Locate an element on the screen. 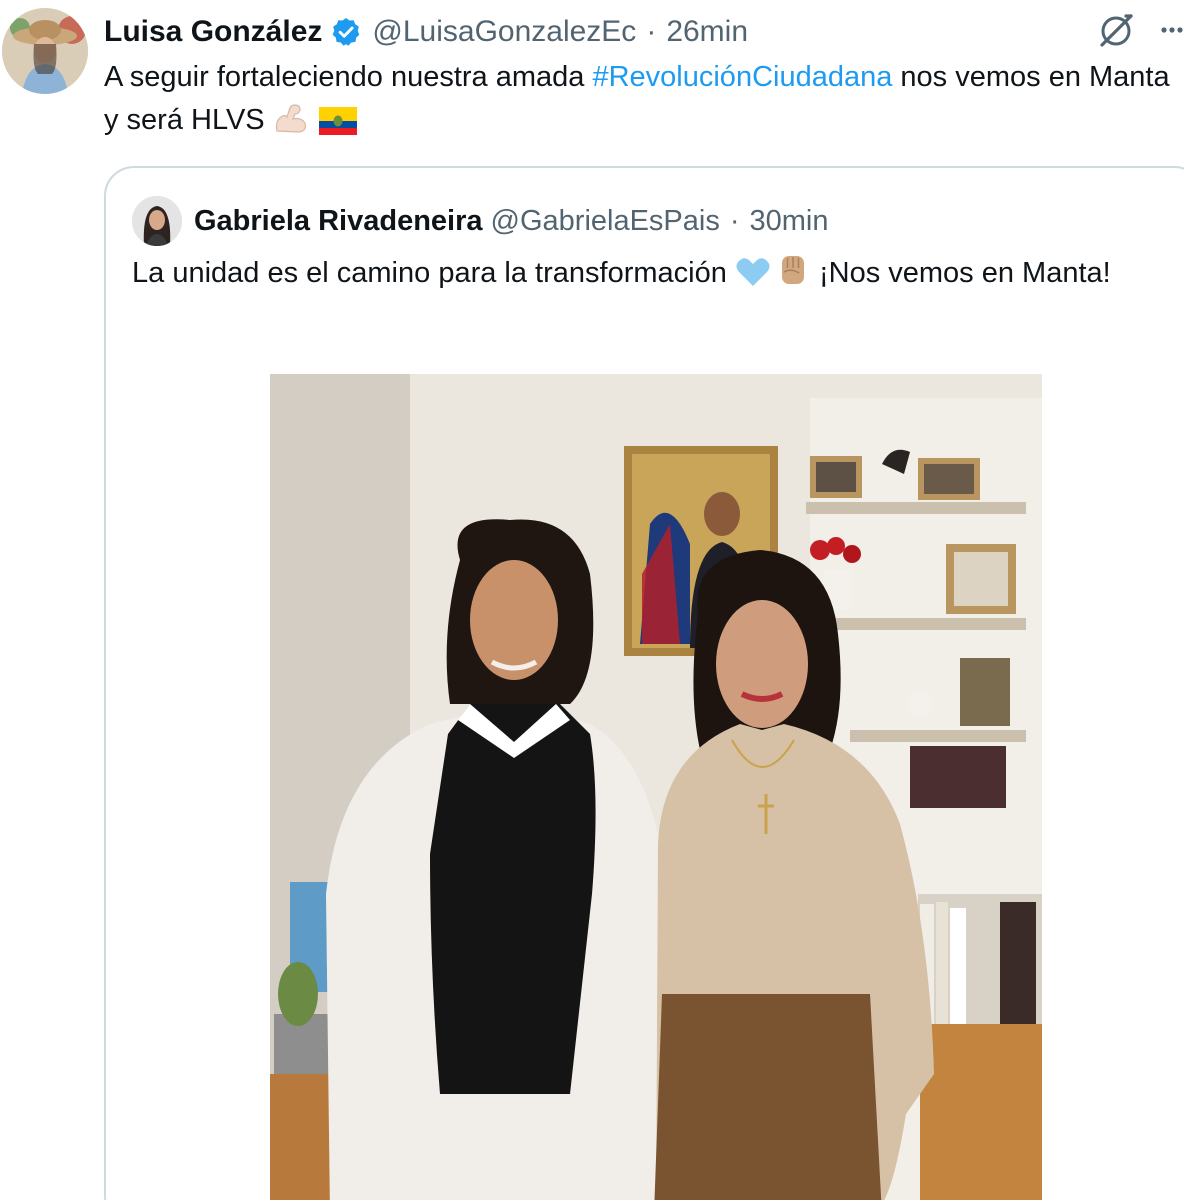 The image size is (1184, 1200). author-avatar is located at coordinates (45, 51).